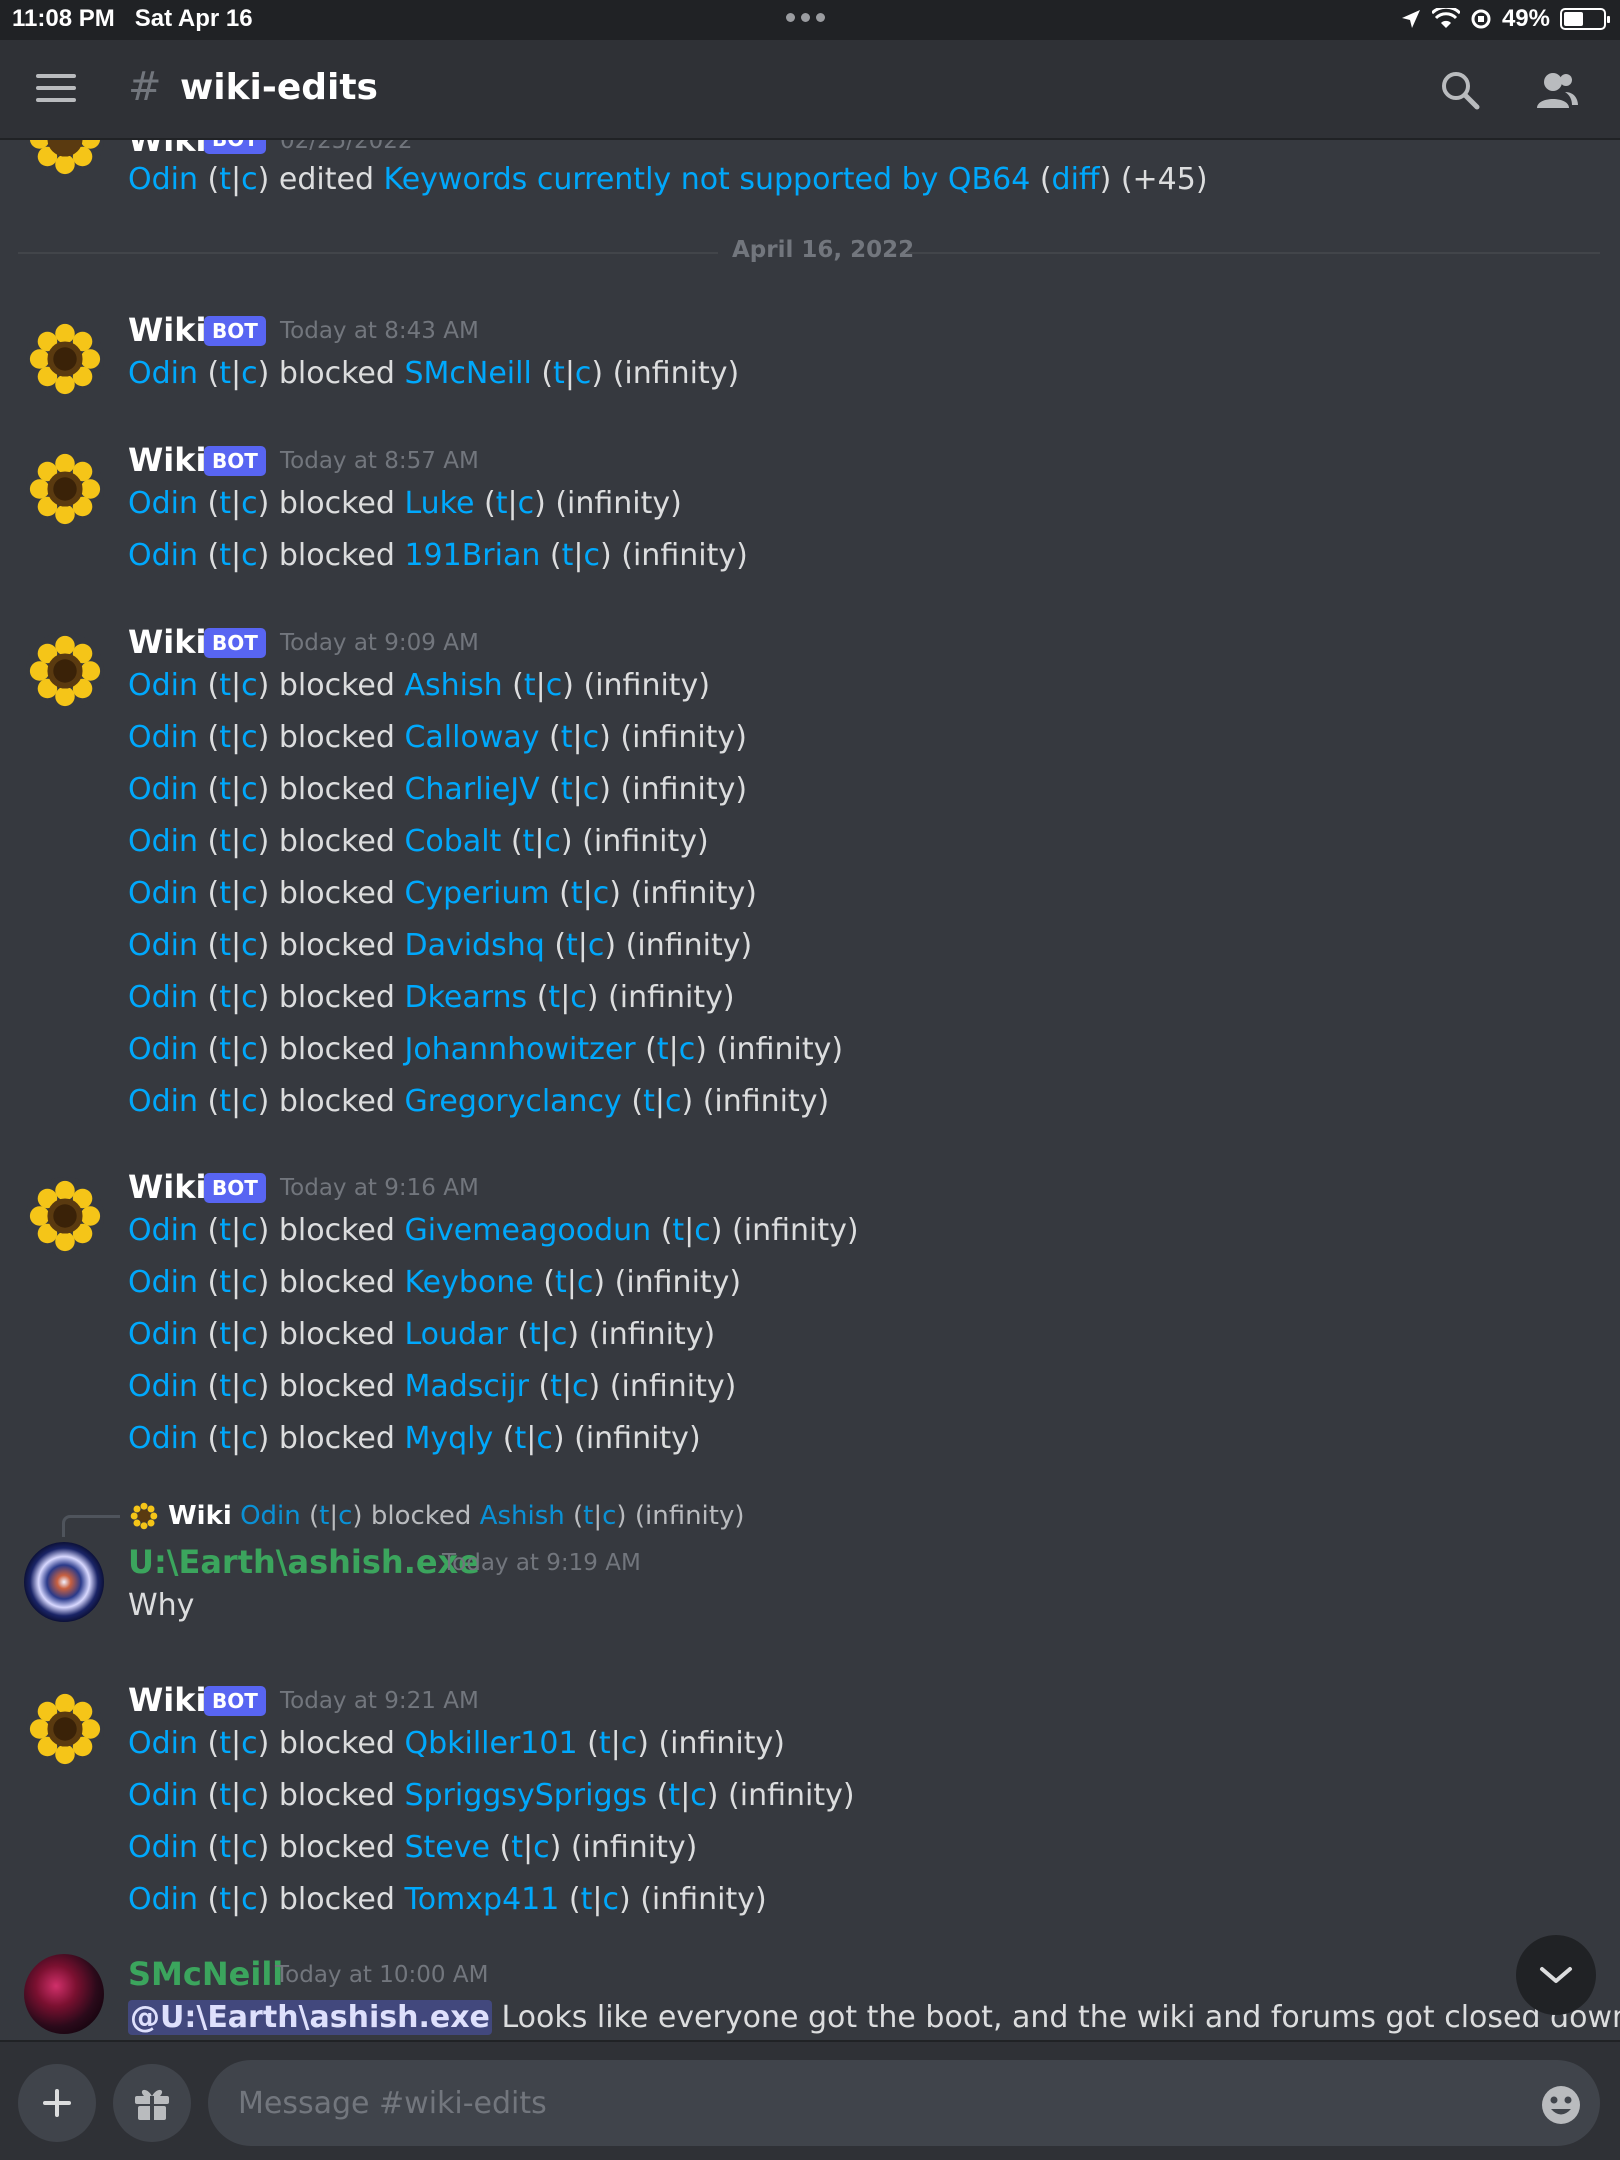  I want to click on target-user-link: Ashish, so click(453, 685).